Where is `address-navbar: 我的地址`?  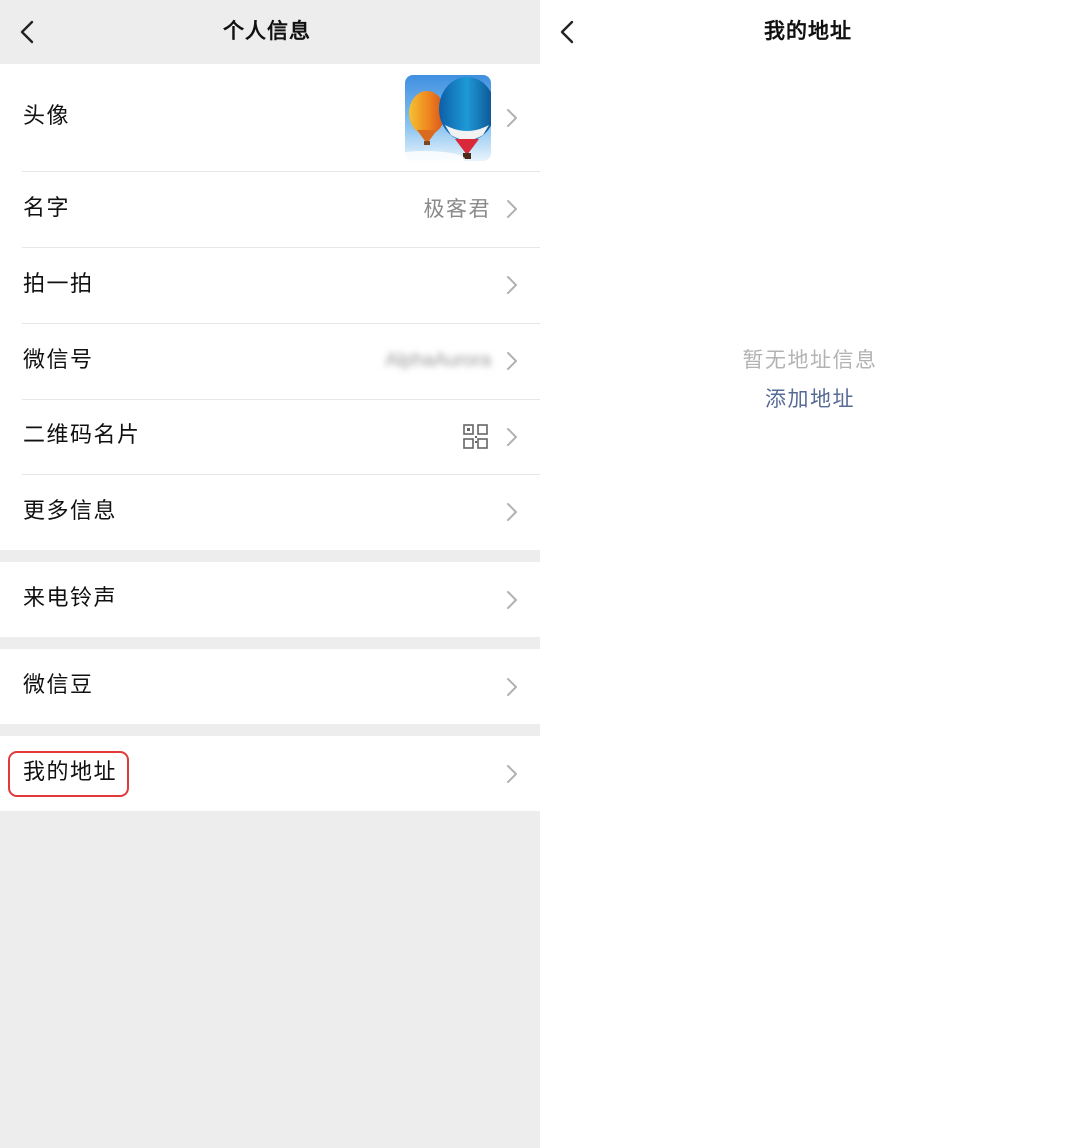
address-navbar: 我的地址 is located at coordinates (810, 32).